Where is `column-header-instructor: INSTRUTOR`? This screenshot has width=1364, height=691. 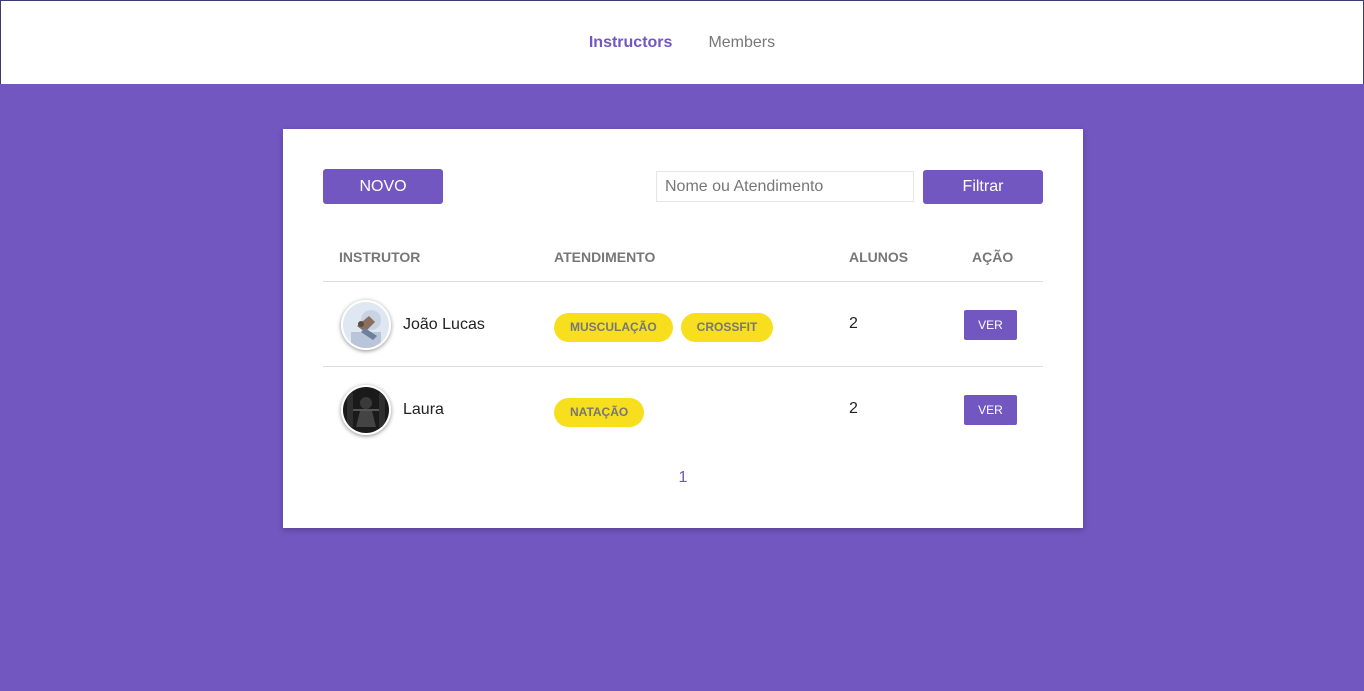 column-header-instructor: INSTRUTOR is located at coordinates (380, 257).